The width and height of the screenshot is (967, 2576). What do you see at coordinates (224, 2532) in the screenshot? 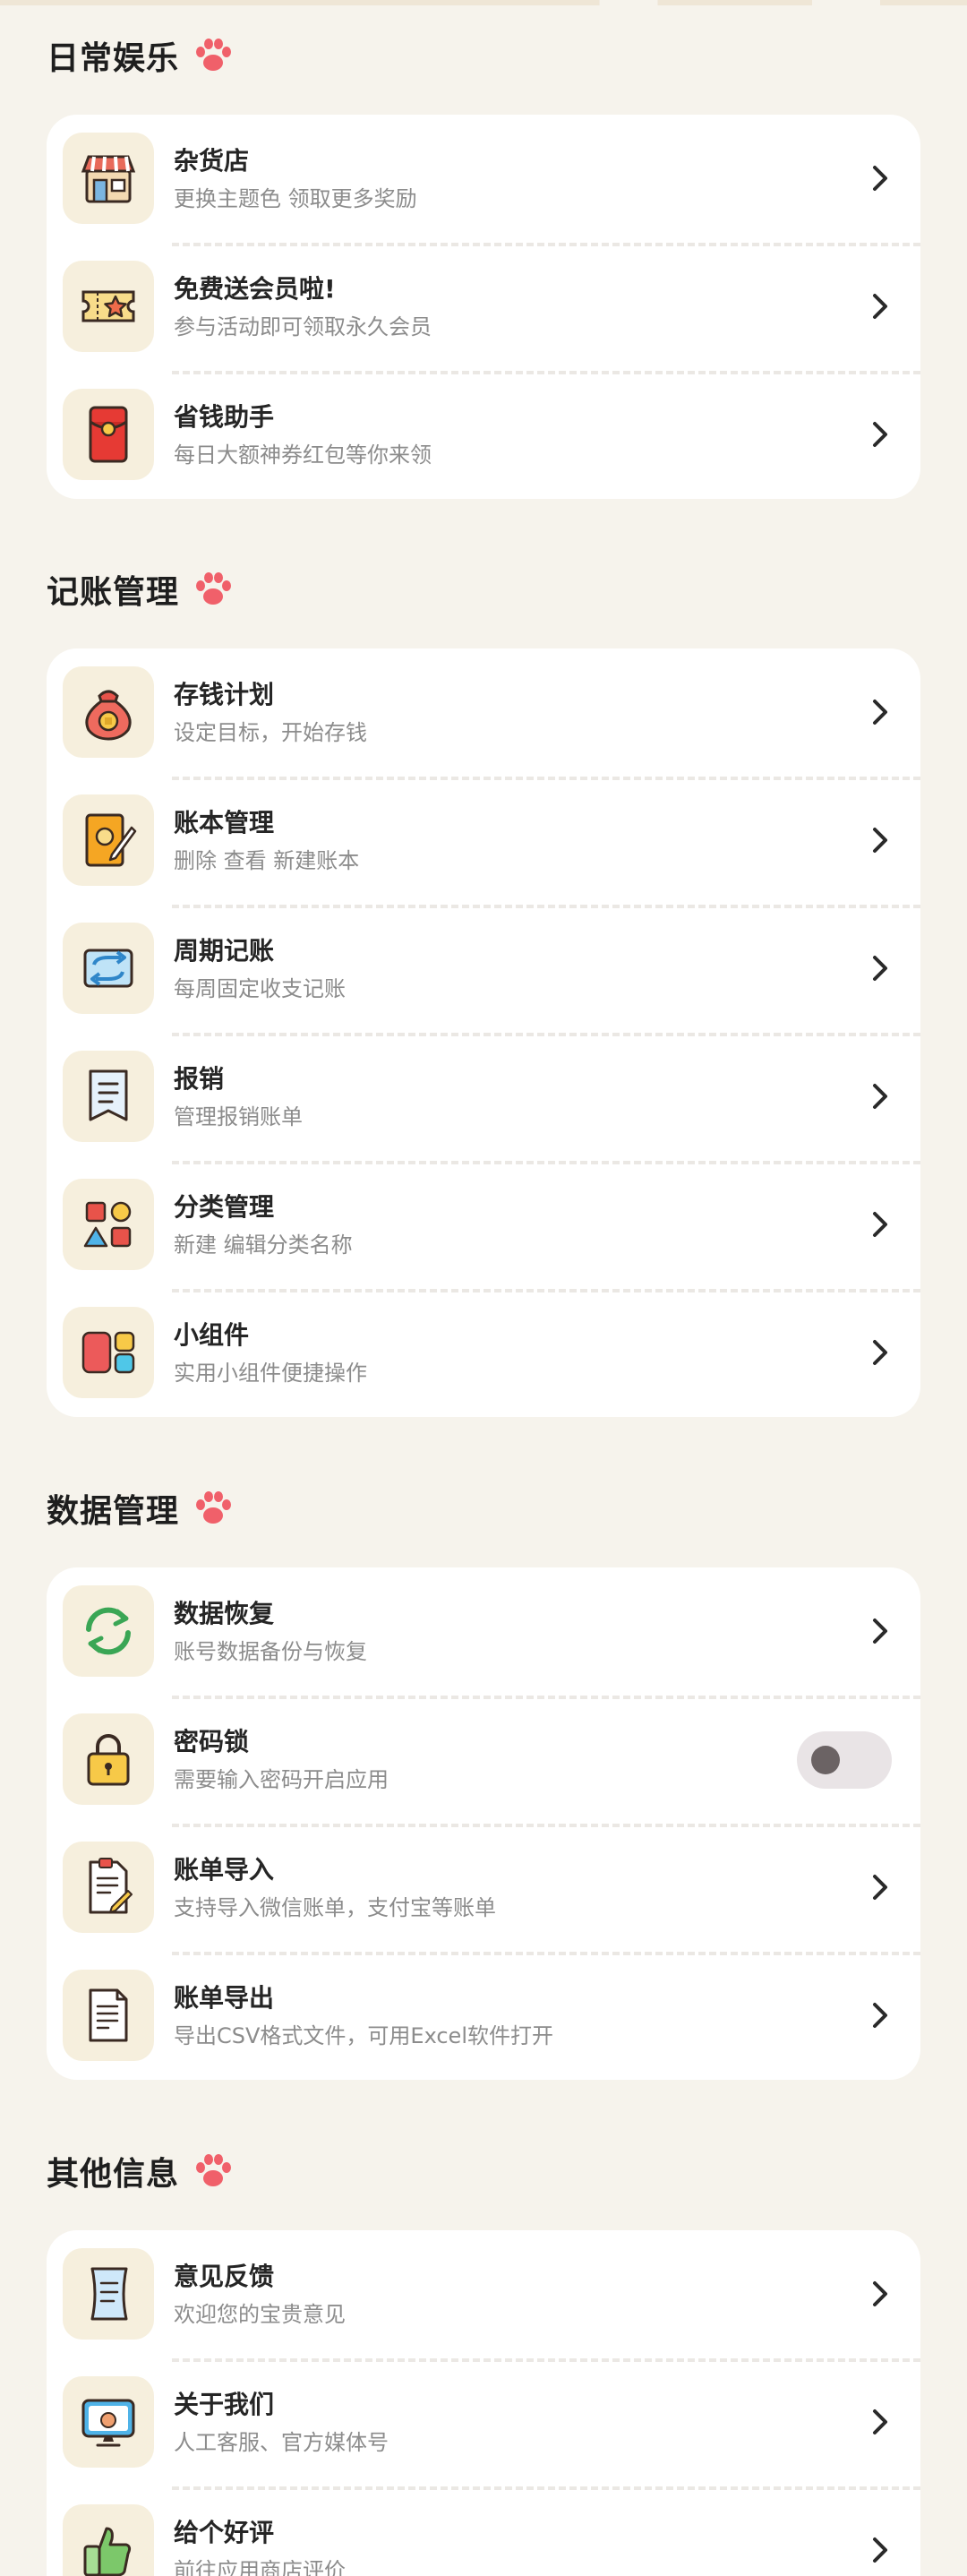
I see `menu-item-title: 给个好评` at bounding box center [224, 2532].